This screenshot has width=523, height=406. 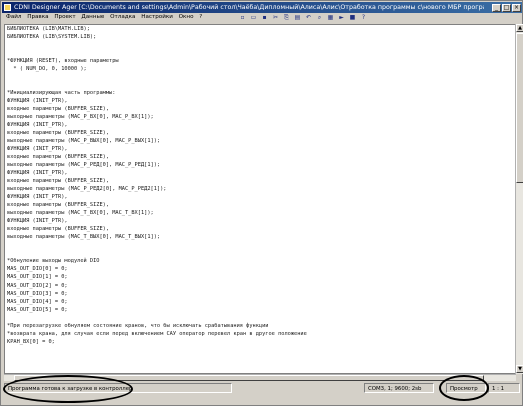 I want to click on undo-icon: ↶, so click(x=308, y=17).